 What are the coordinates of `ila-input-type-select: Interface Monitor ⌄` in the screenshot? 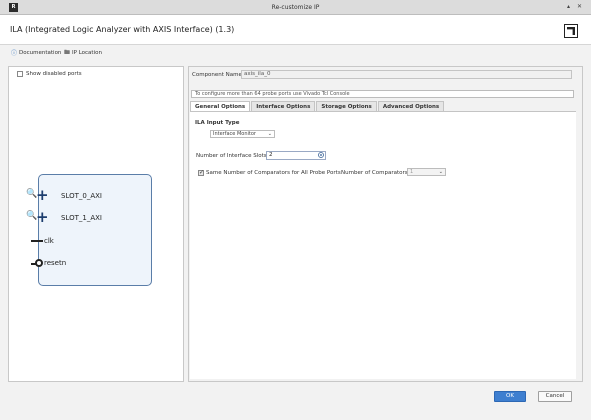 It's located at (242, 134).